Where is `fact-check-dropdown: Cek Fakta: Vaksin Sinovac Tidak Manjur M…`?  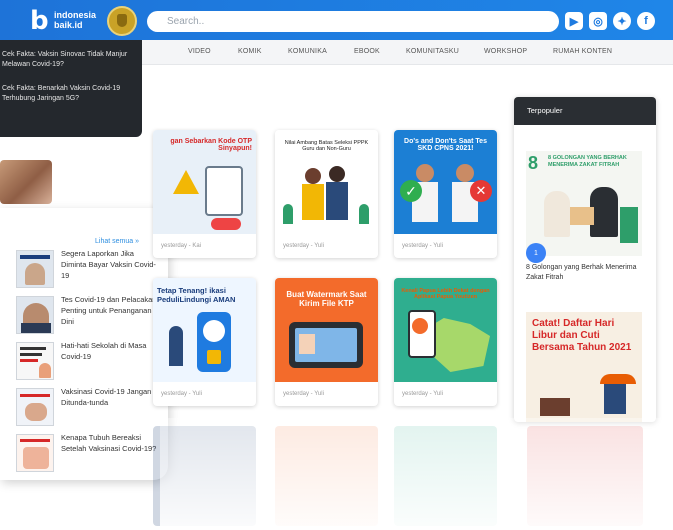
fact-check-dropdown: Cek Fakta: Vaksin Sinovac Tidak Manjur M… is located at coordinates (71, 88).